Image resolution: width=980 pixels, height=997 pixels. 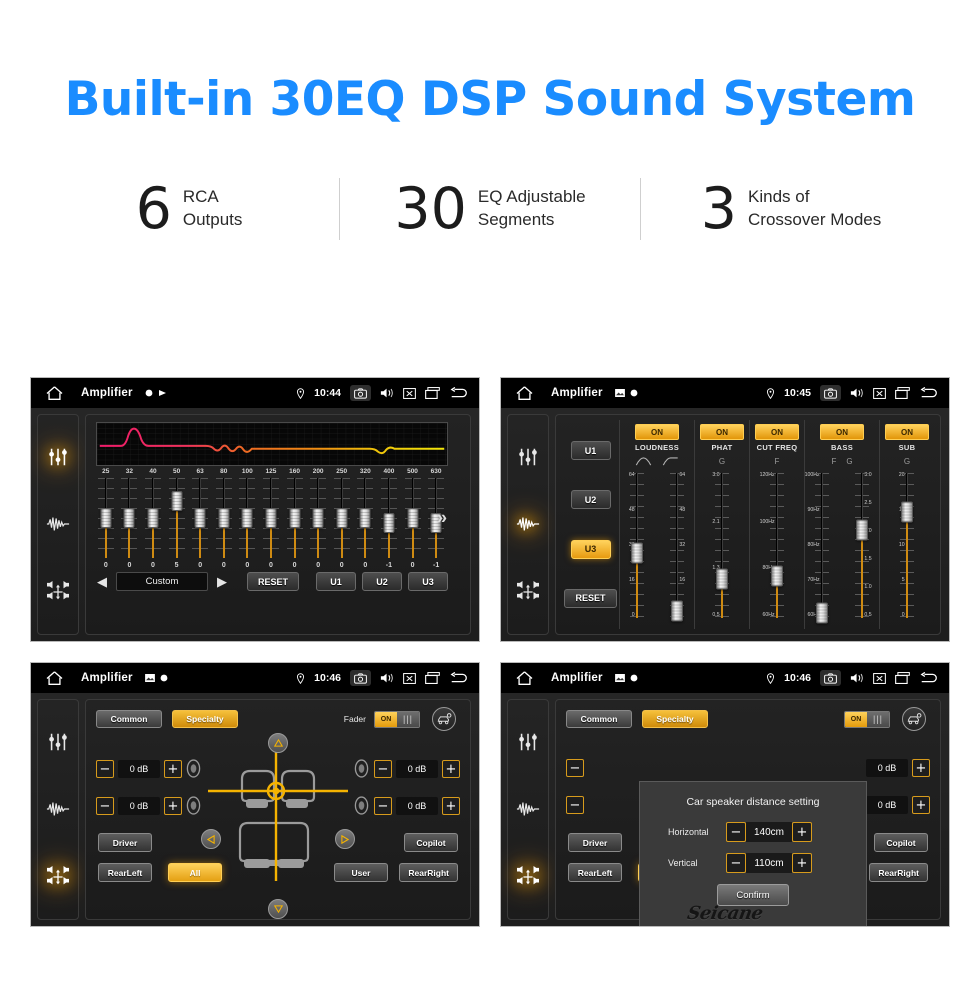 What do you see at coordinates (102, 581) in the screenshot?
I see `preset-prev-icon: ◀` at bounding box center [102, 581].